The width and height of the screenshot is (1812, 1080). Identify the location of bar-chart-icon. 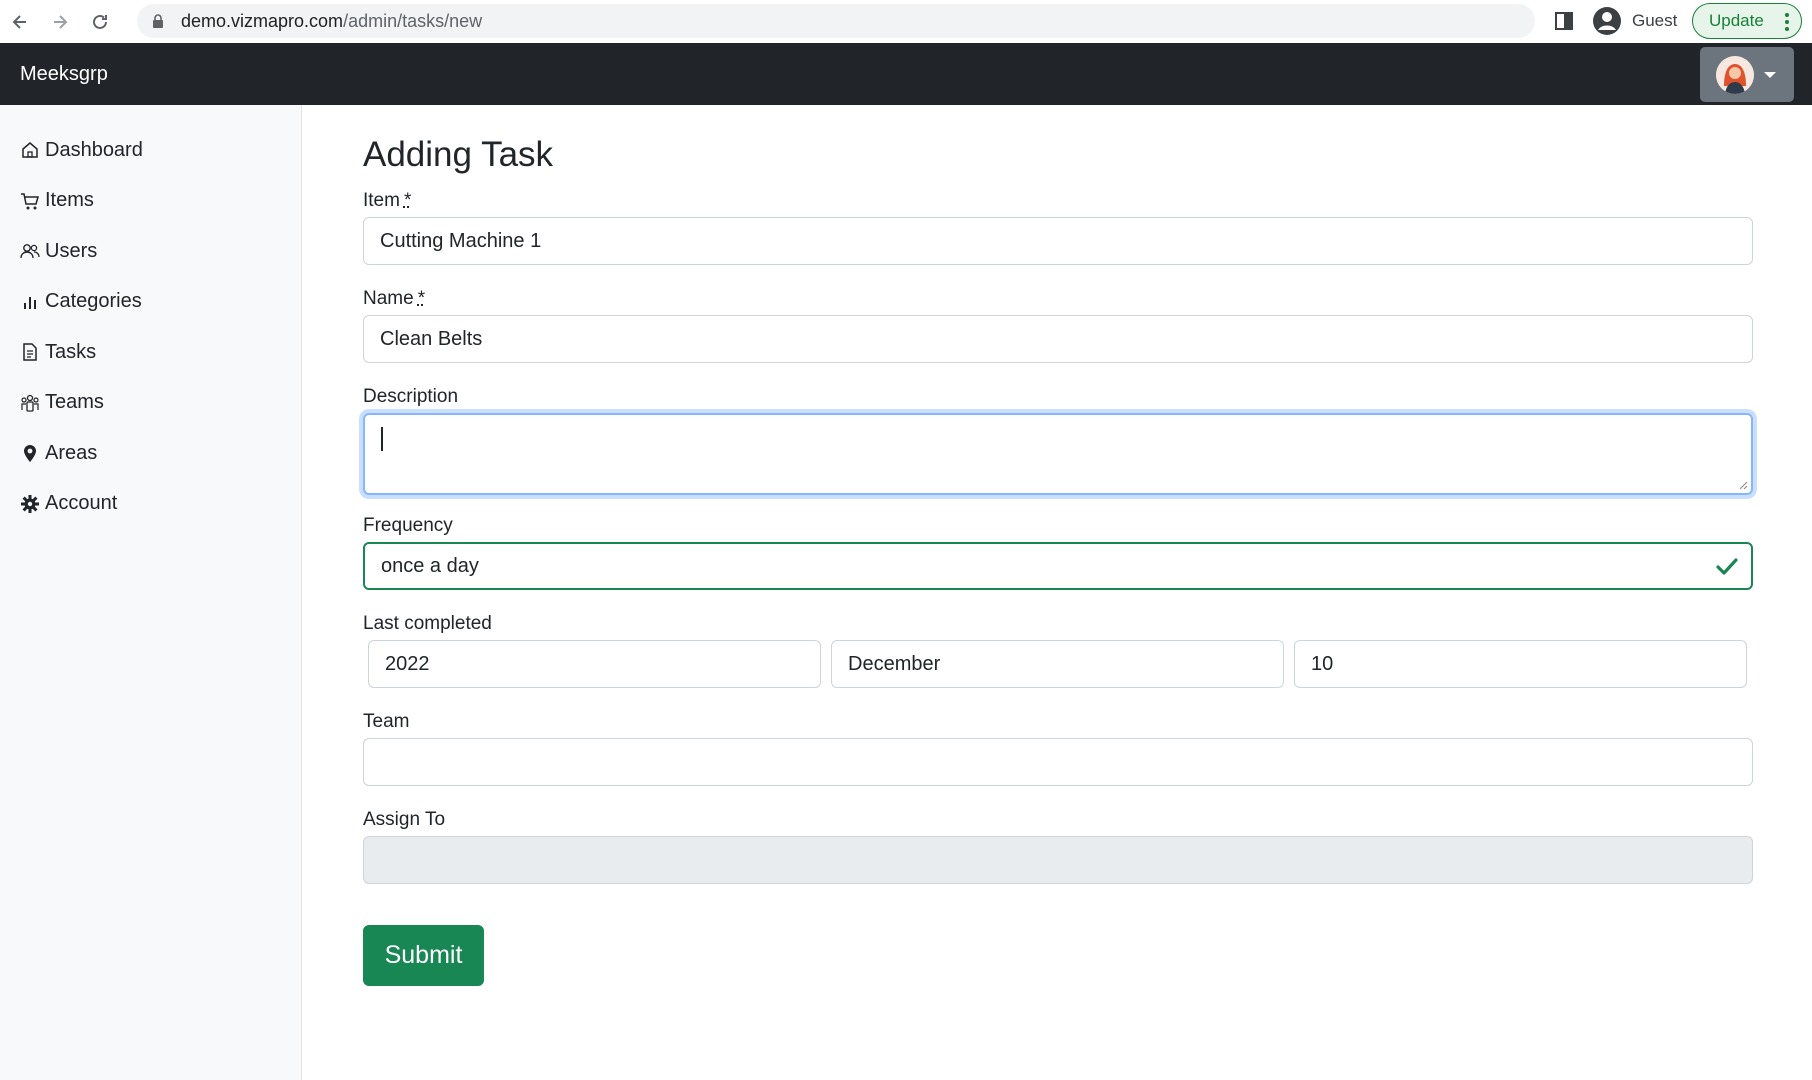
(30, 302).